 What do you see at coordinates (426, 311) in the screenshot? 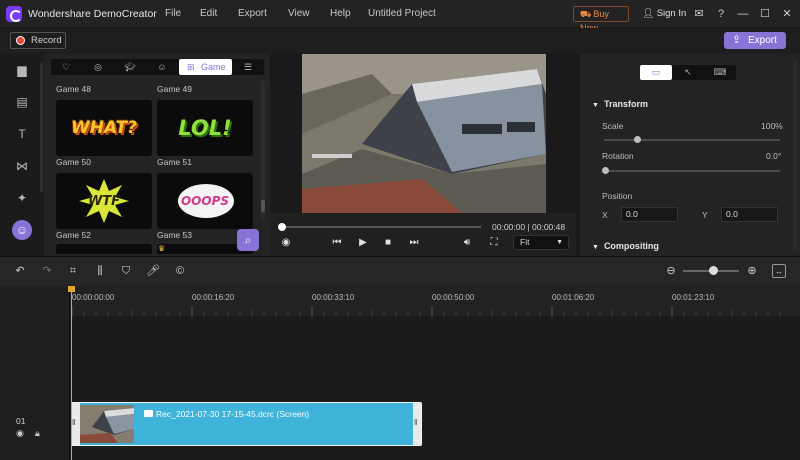
I see `ruler-ticks` at bounding box center [426, 311].